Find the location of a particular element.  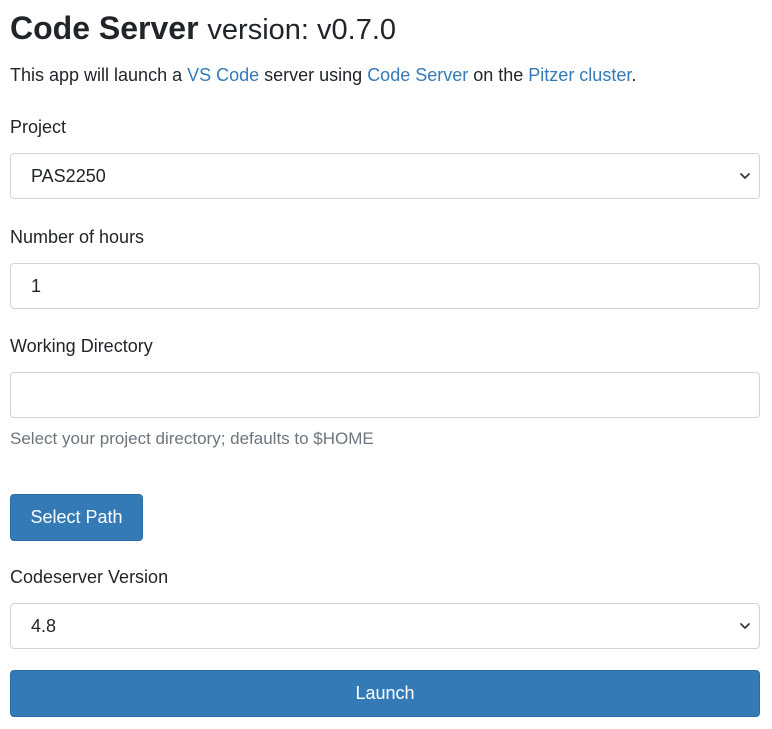

working-directory-label: Working Directory is located at coordinates (81, 346).